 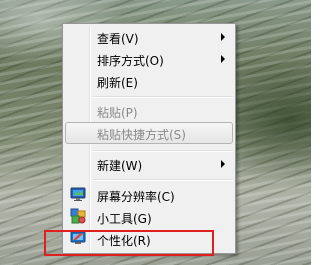 I want to click on menu-item-refresh: 刷新(E), so click(x=149, y=81).